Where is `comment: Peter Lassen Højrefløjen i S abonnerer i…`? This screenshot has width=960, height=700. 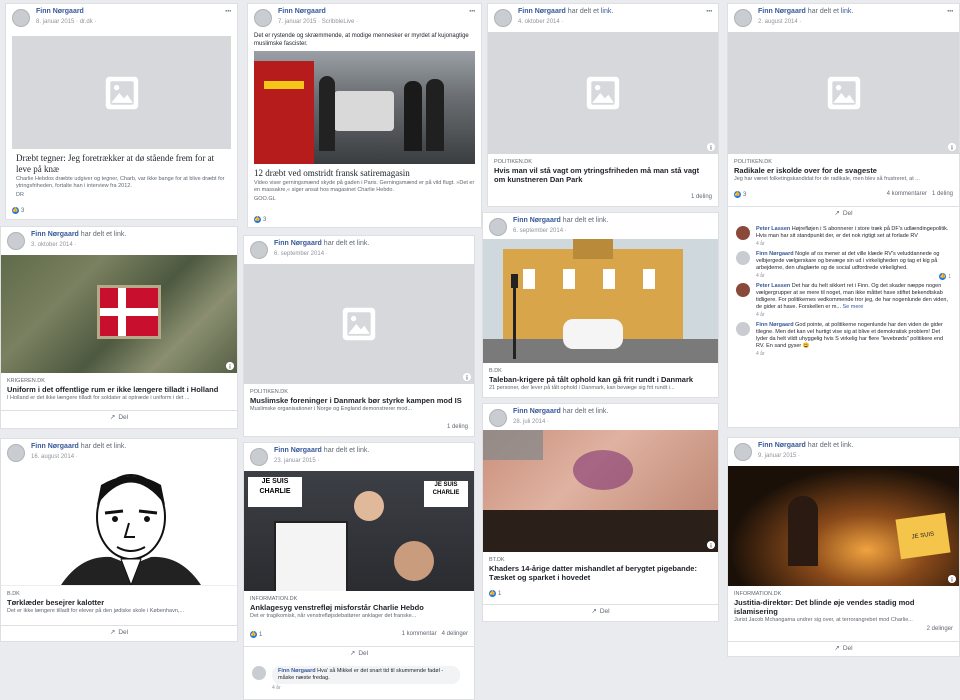 comment: Peter Lassen Højrefløjen i S abonnerer i… is located at coordinates (843, 236).